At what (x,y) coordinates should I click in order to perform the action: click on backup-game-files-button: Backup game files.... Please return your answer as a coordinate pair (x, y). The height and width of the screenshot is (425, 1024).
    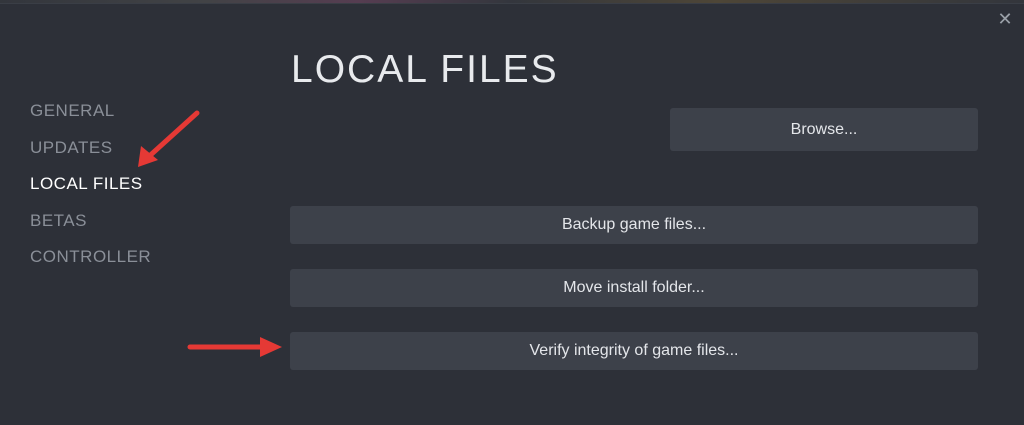
    Looking at the image, I should click on (634, 225).